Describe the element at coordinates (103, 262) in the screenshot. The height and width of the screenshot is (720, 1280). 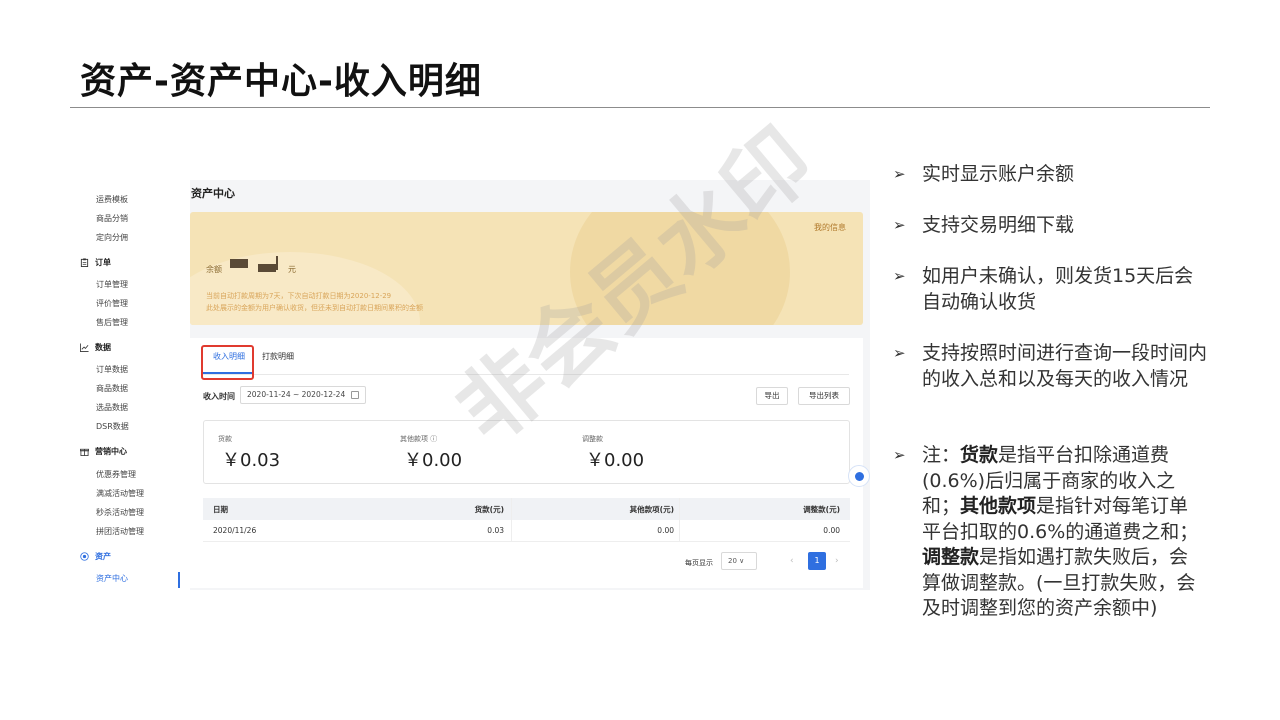
I see `sidebar-group-label: 订单` at that location.